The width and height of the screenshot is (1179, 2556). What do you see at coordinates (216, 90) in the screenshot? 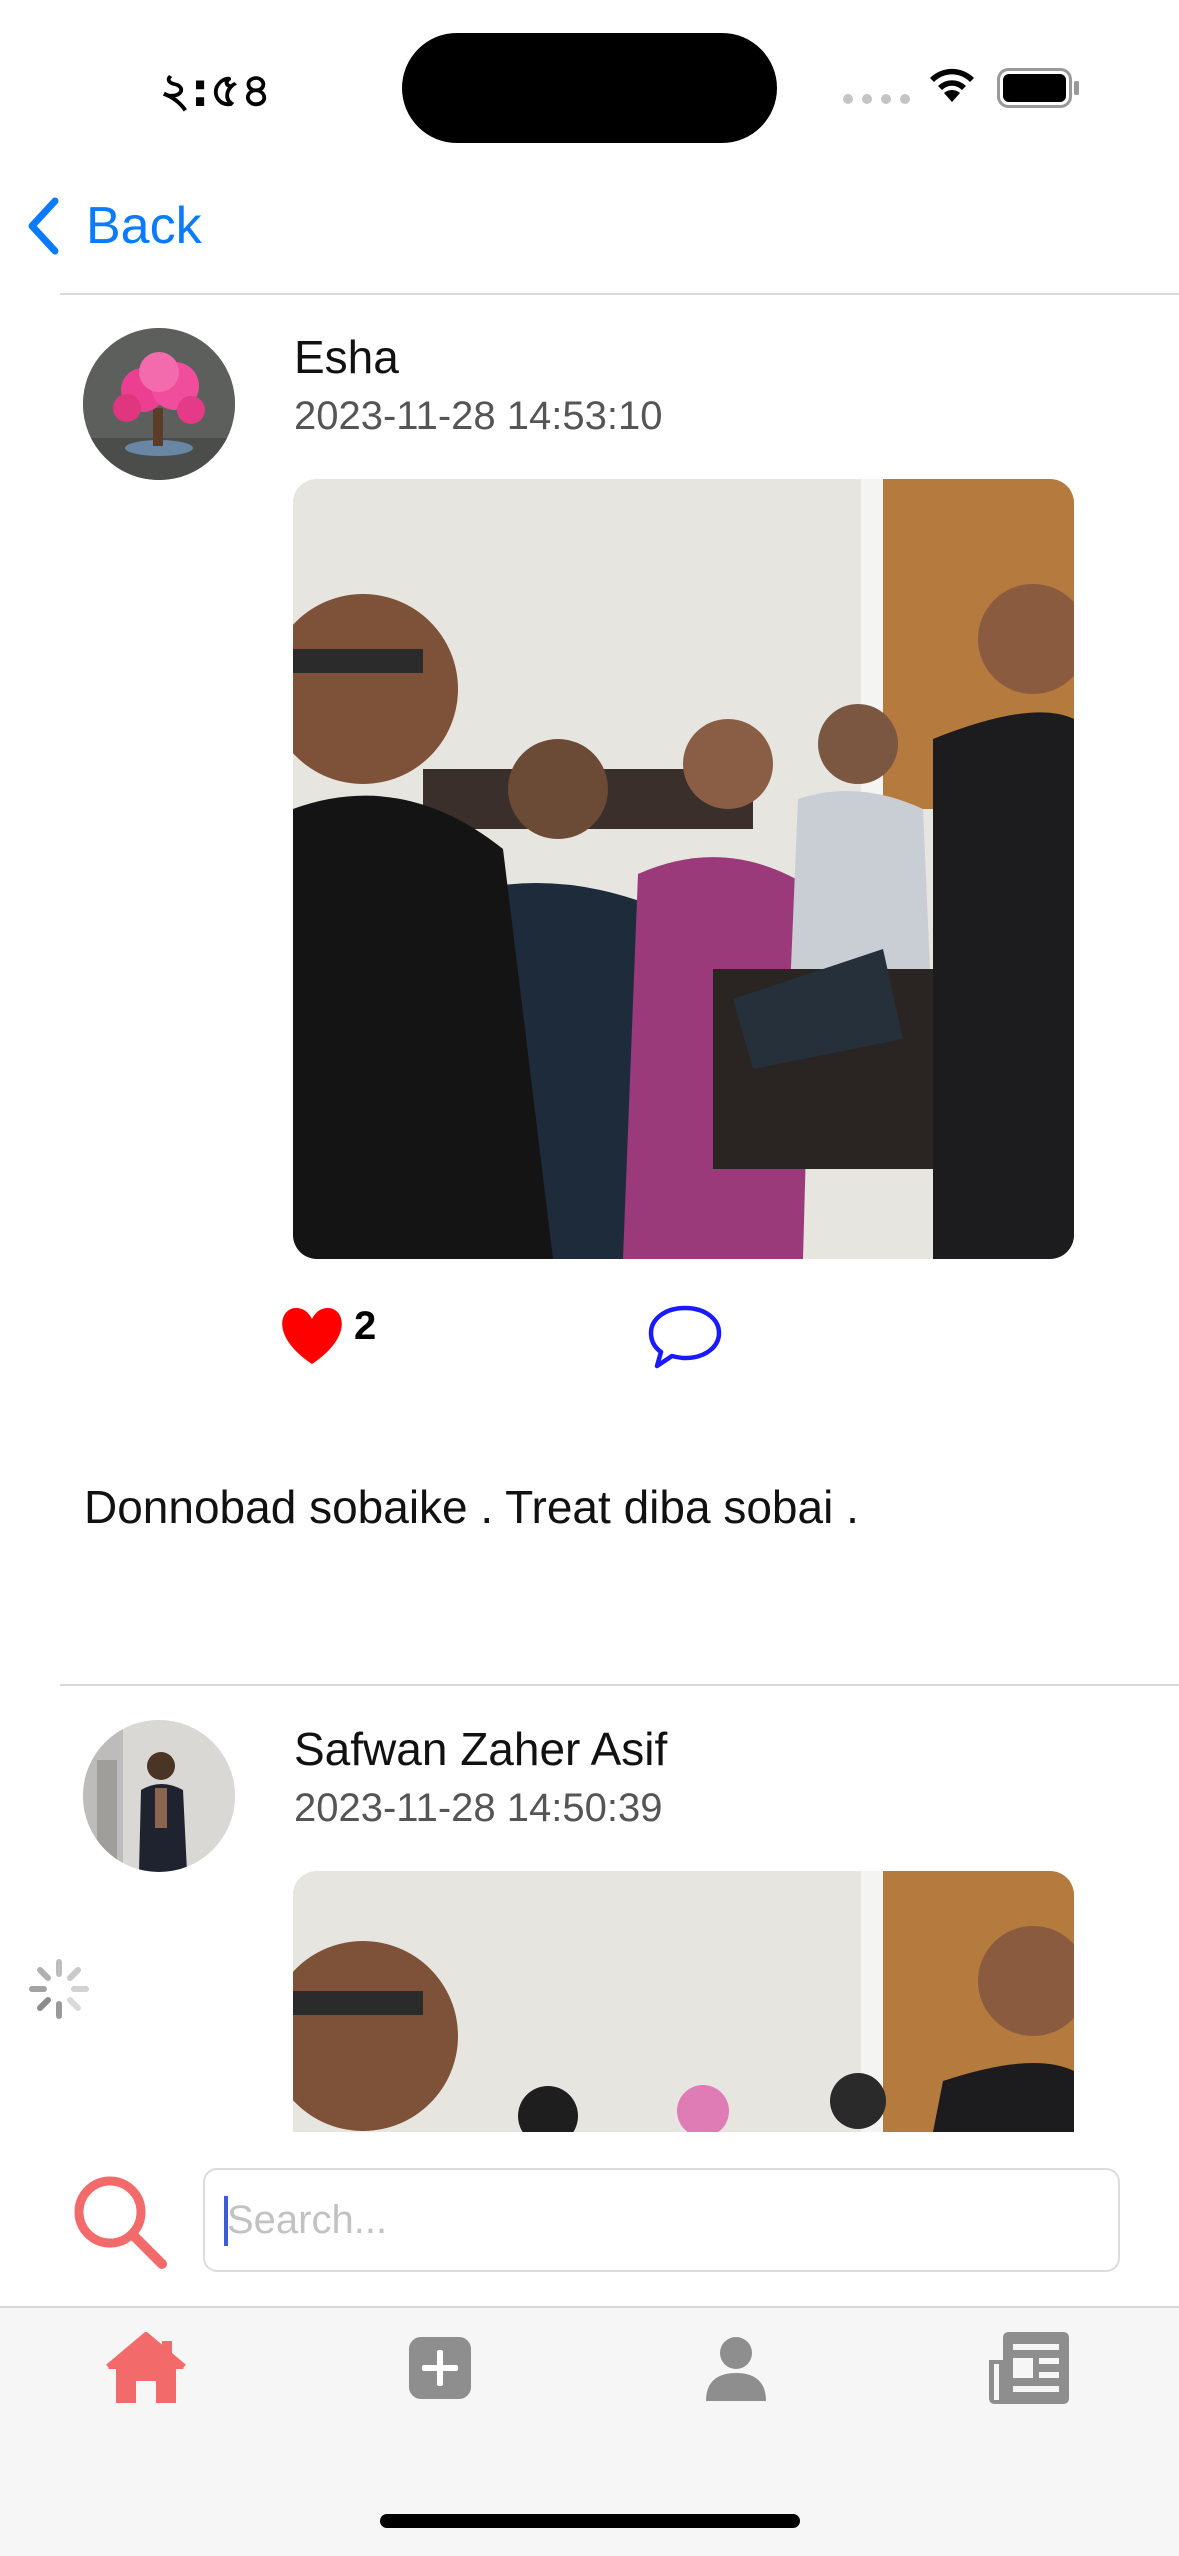
I see `status-time: ২:৫৪` at bounding box center [216, 90].